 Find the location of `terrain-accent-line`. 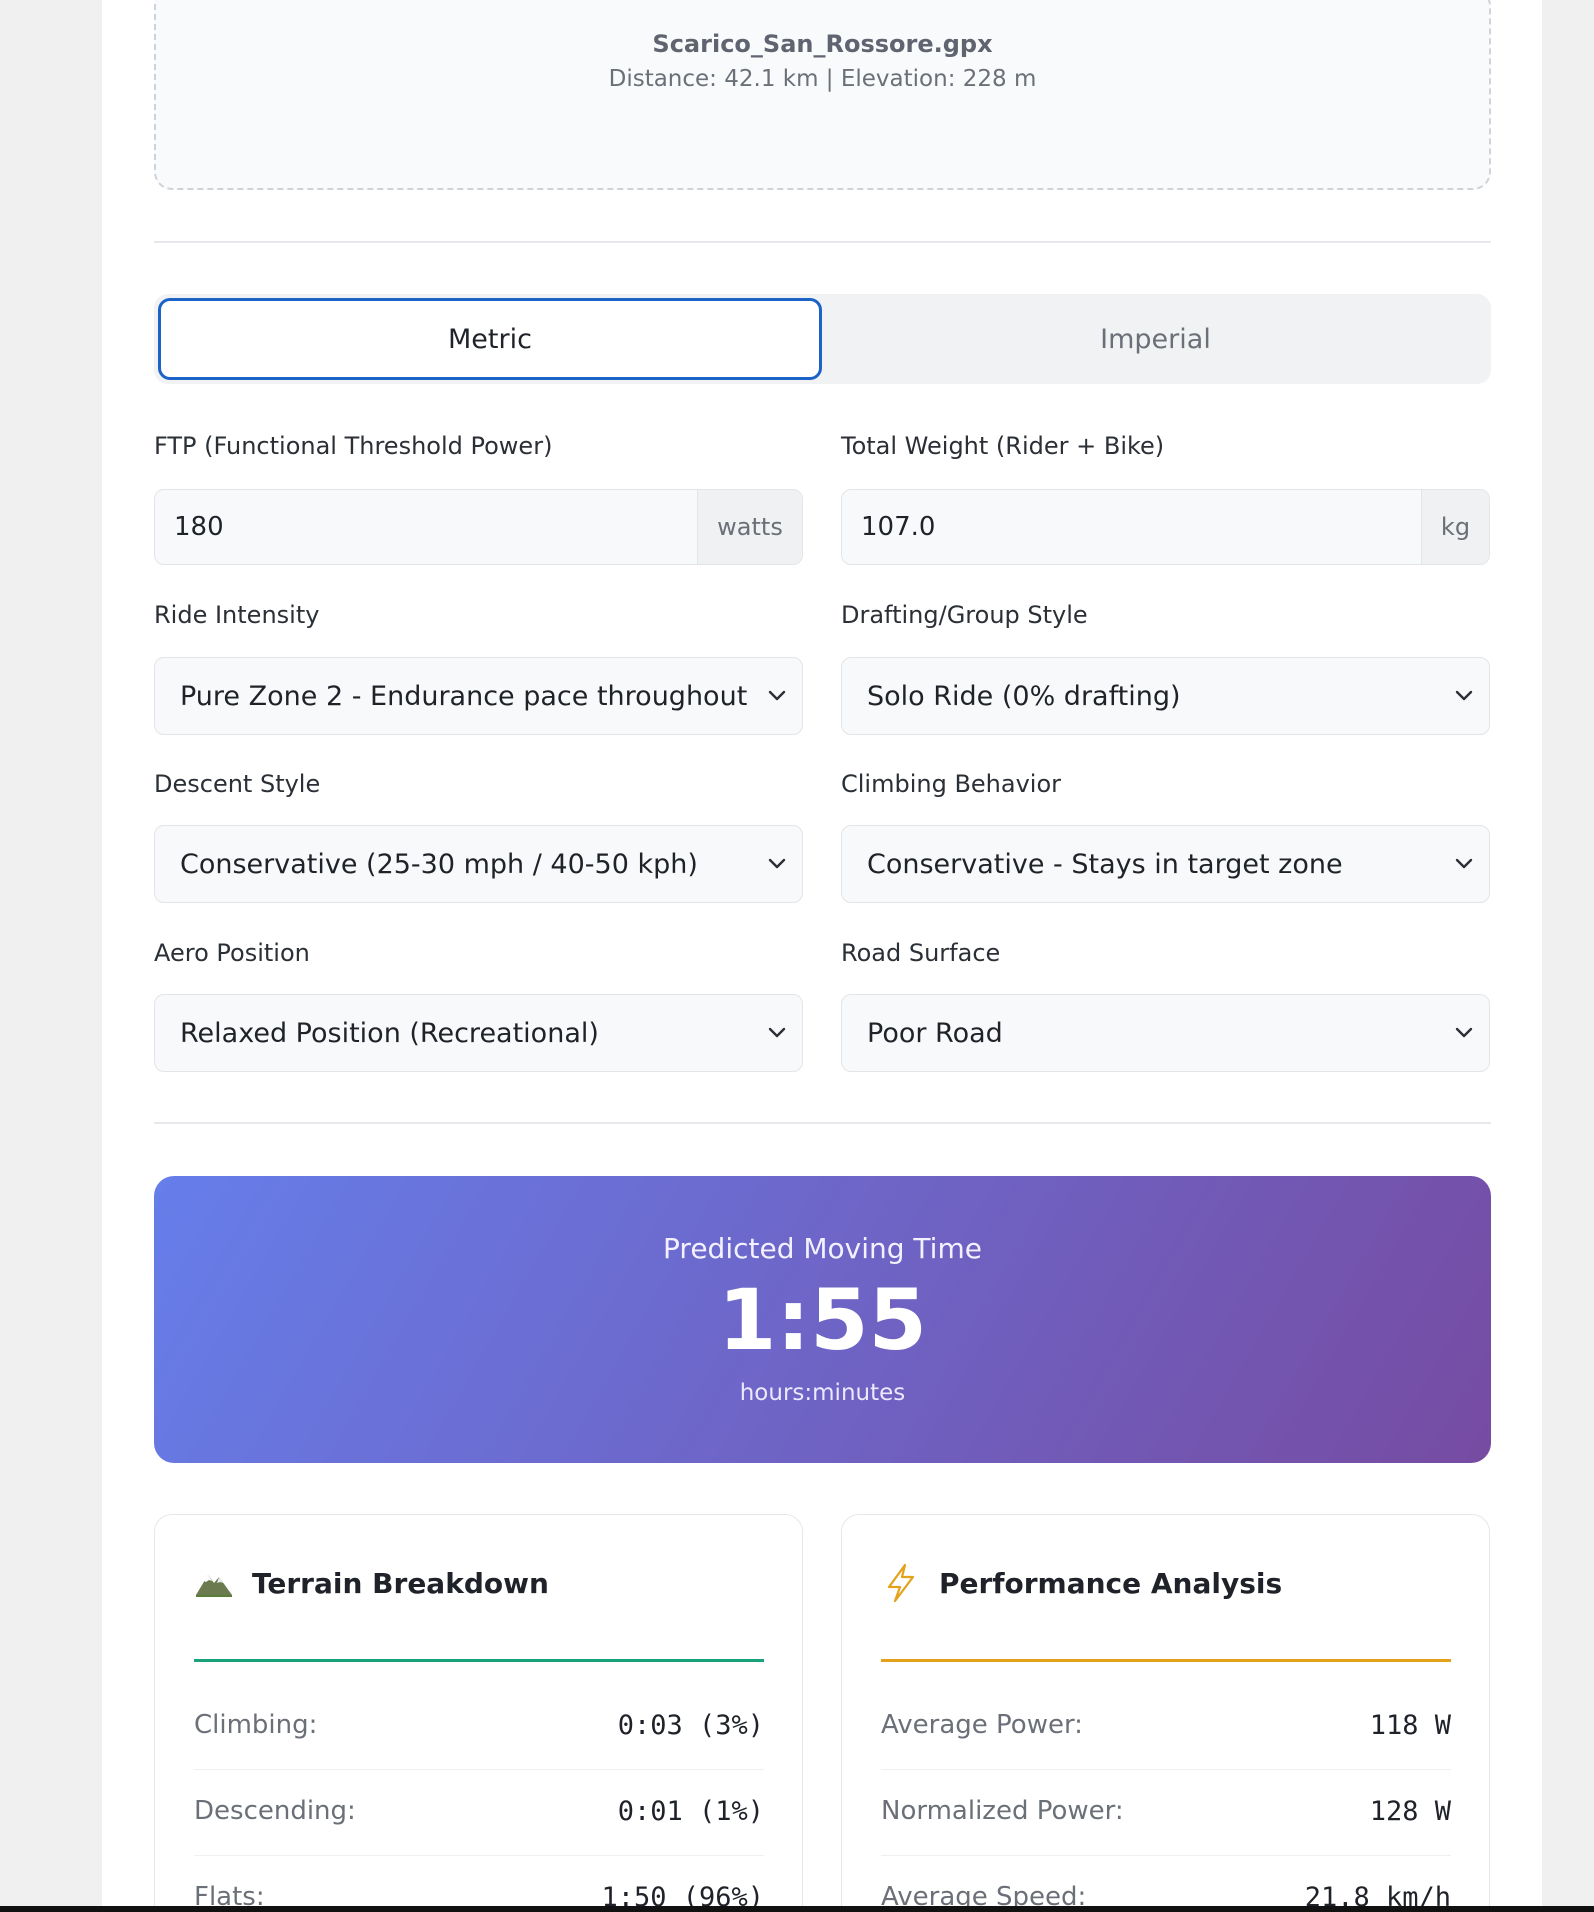

terrain-accent-line is located at coordinates (479, 1660).